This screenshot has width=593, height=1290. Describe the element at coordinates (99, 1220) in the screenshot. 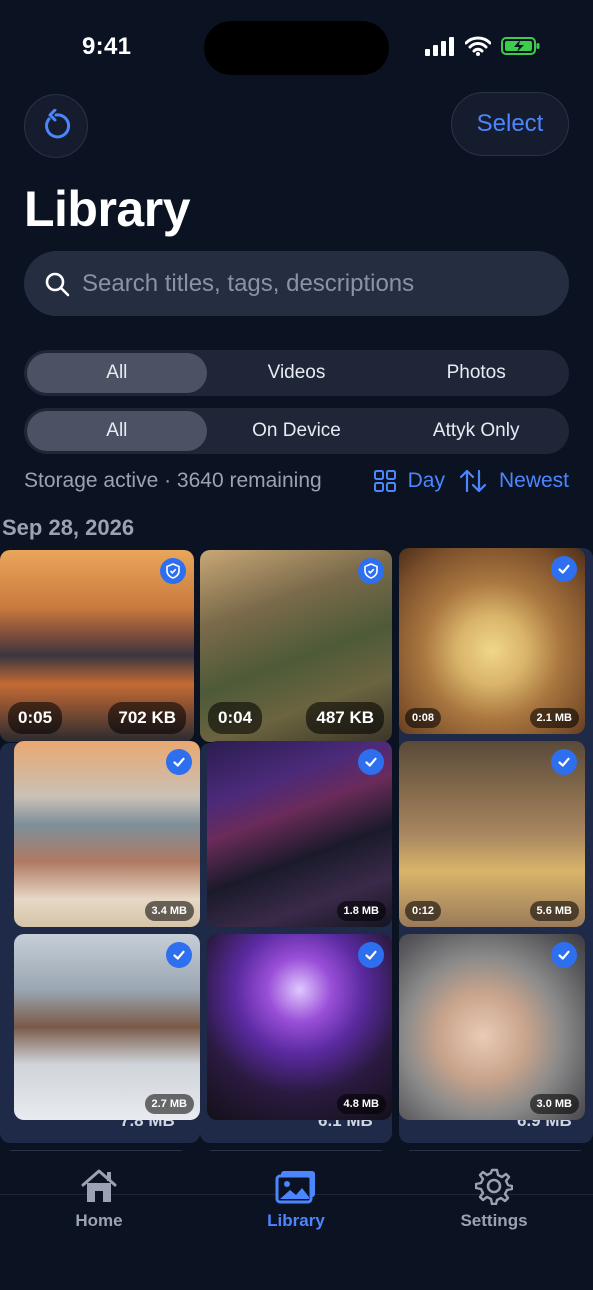

I see `tab-home-label: Home` at that location.